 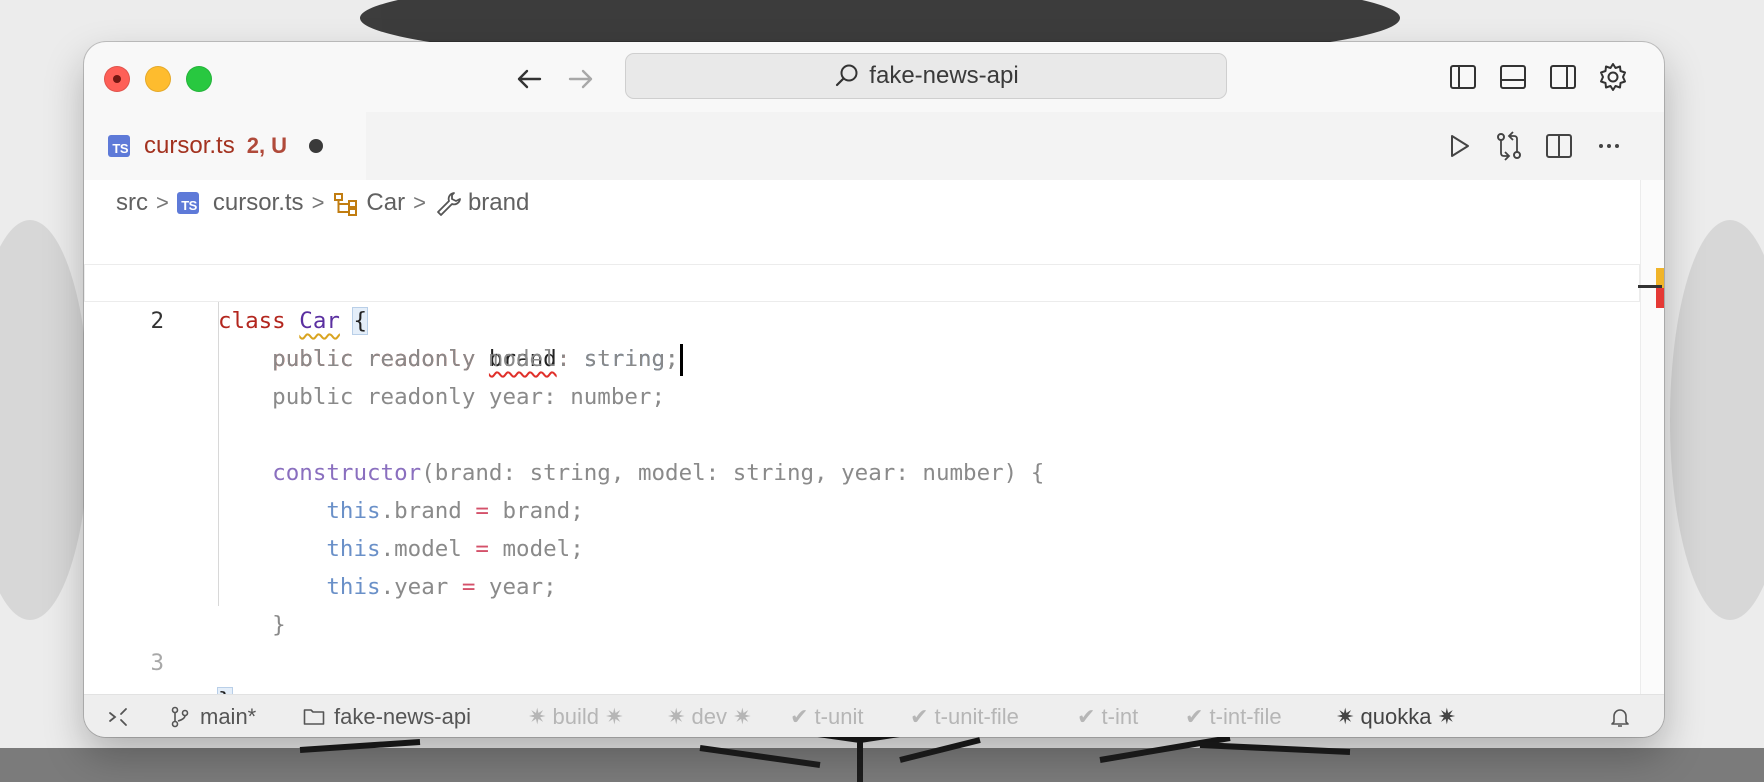 I want to click on code-line: 3 }, so click(x=862, y=660).